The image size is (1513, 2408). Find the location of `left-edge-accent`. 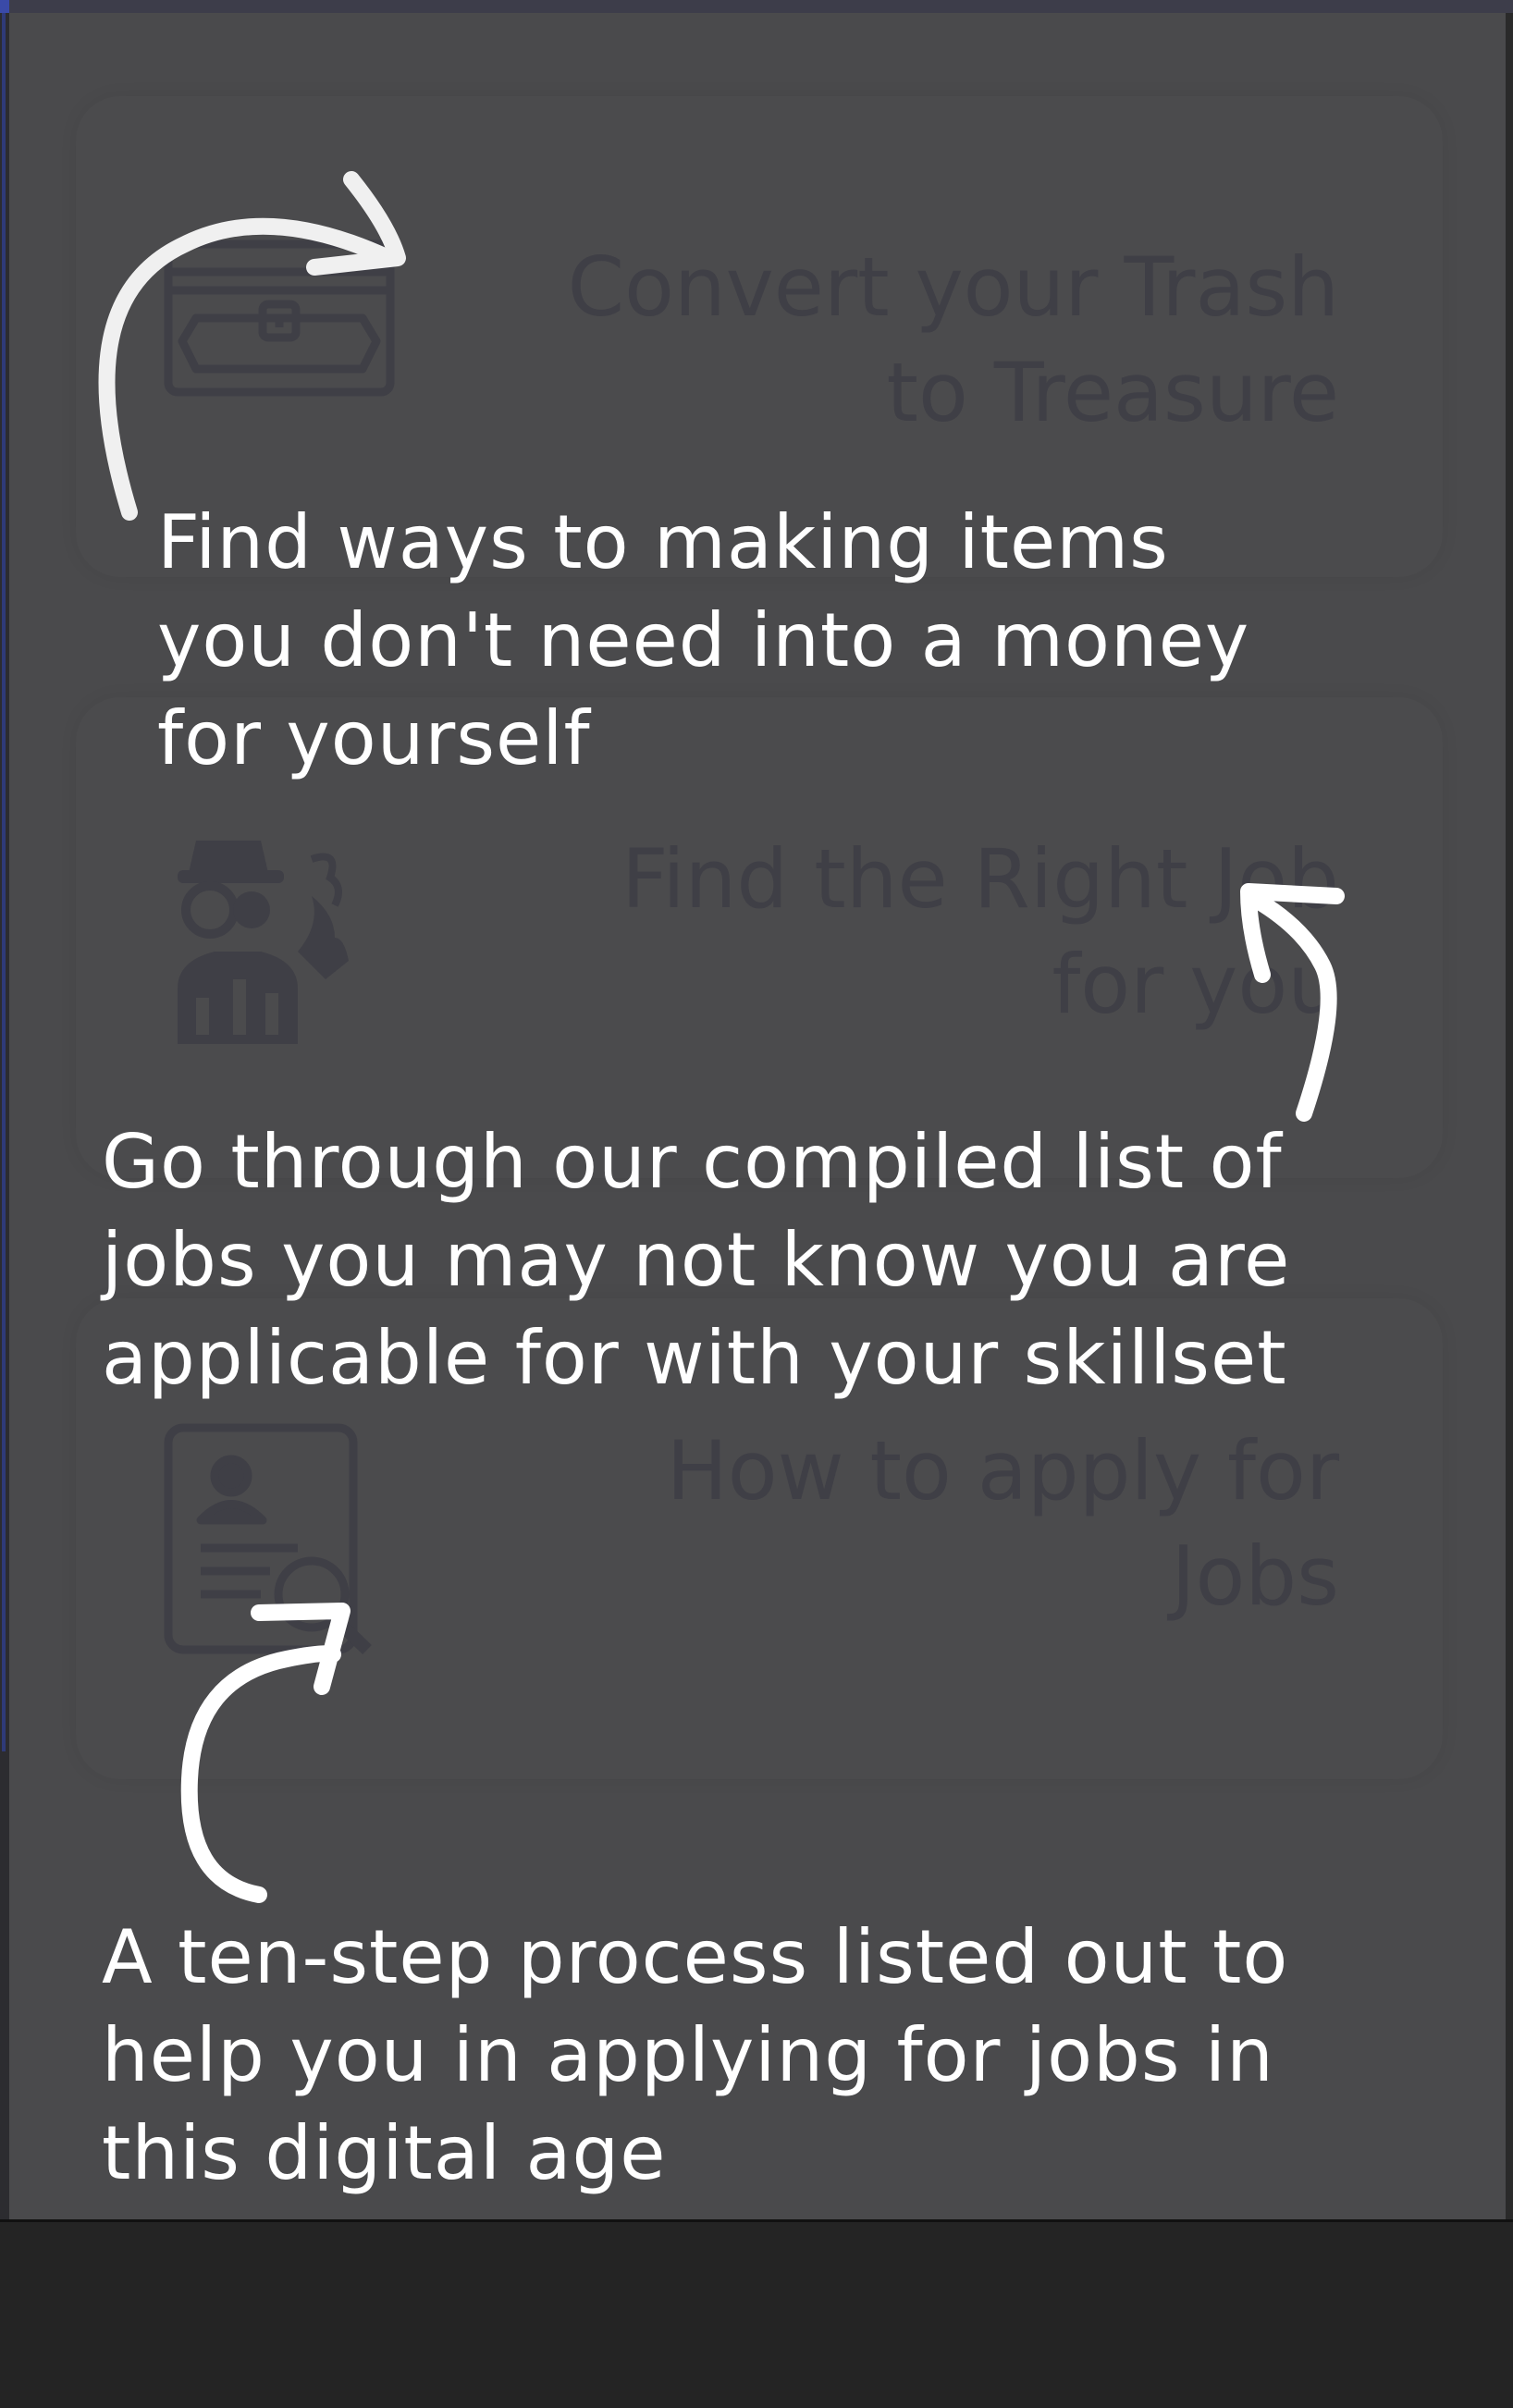

left-edge-accent is located at coordinates (4, 882).